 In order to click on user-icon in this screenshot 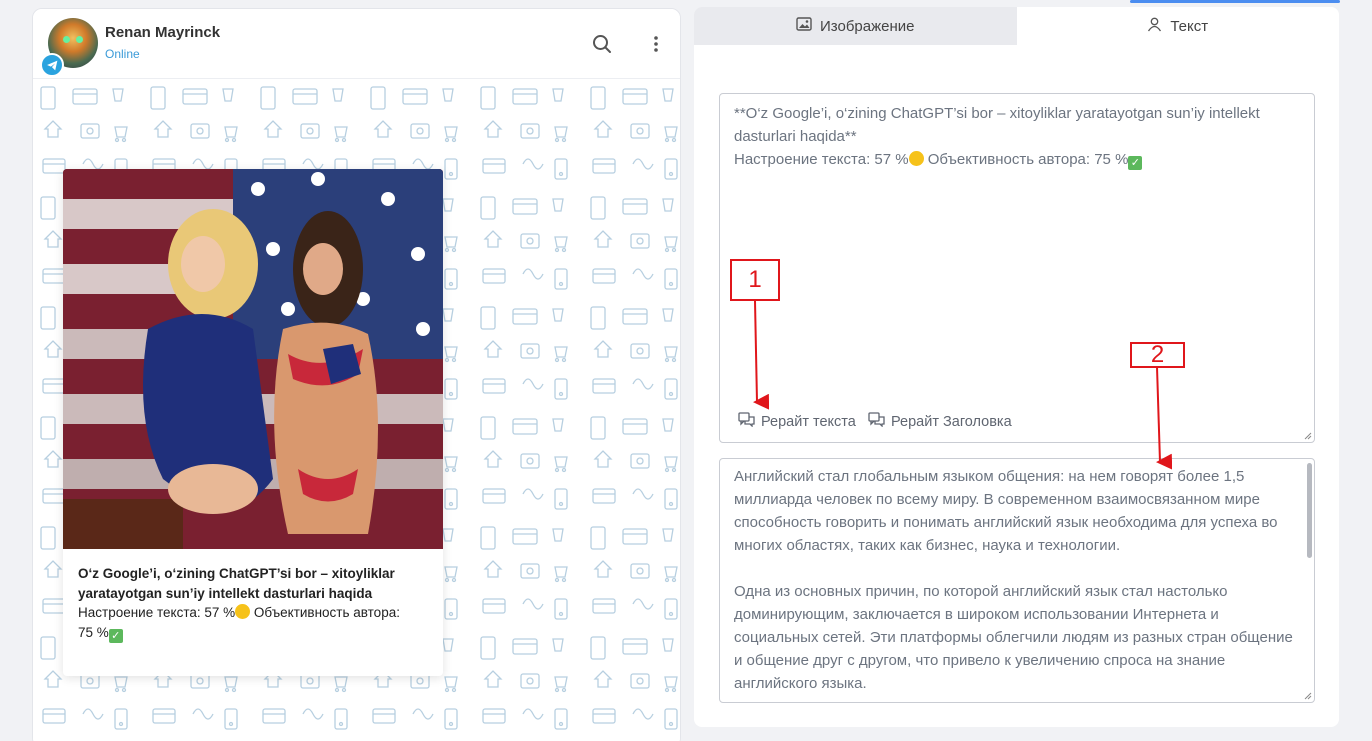, I will do `click(1154, 26)`.